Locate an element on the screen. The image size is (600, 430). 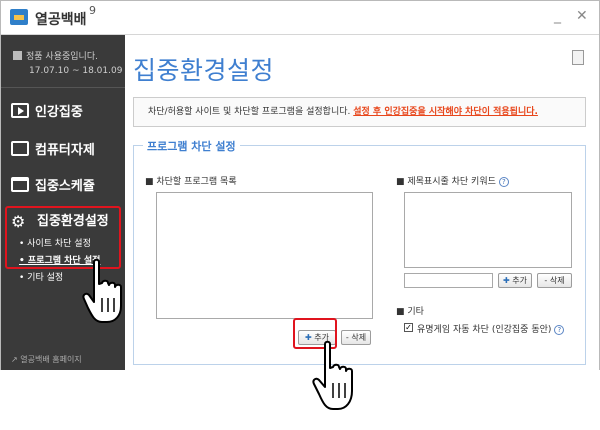
sidebar-item-label: 집중스케쥴 is located at coordinates (65, 186).